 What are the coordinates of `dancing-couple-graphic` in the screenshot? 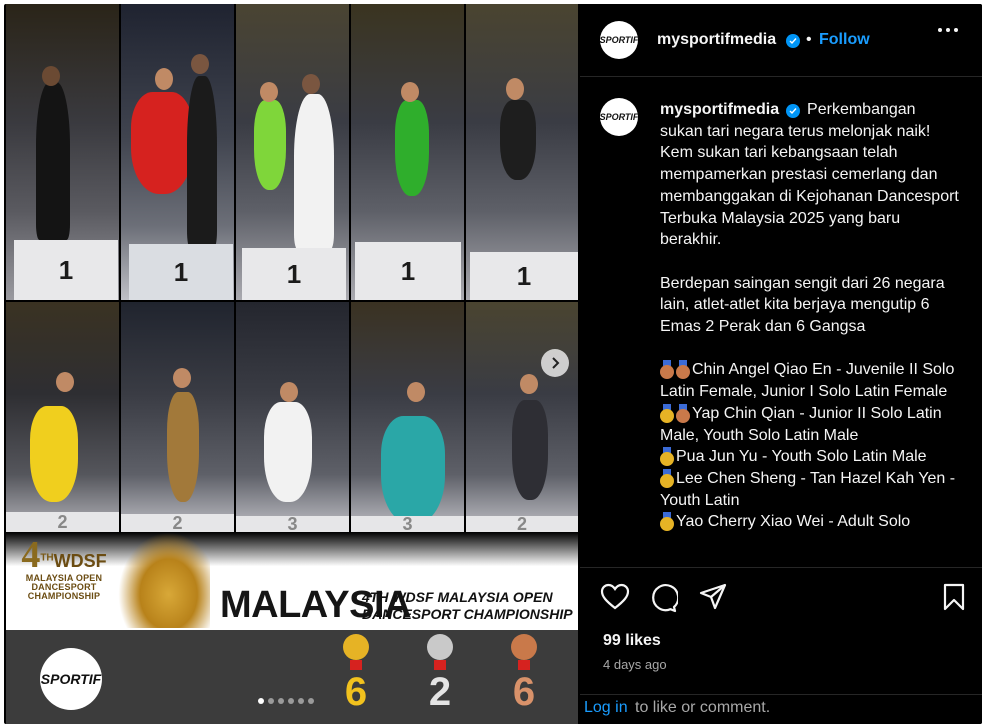 It's located at (164, 580).